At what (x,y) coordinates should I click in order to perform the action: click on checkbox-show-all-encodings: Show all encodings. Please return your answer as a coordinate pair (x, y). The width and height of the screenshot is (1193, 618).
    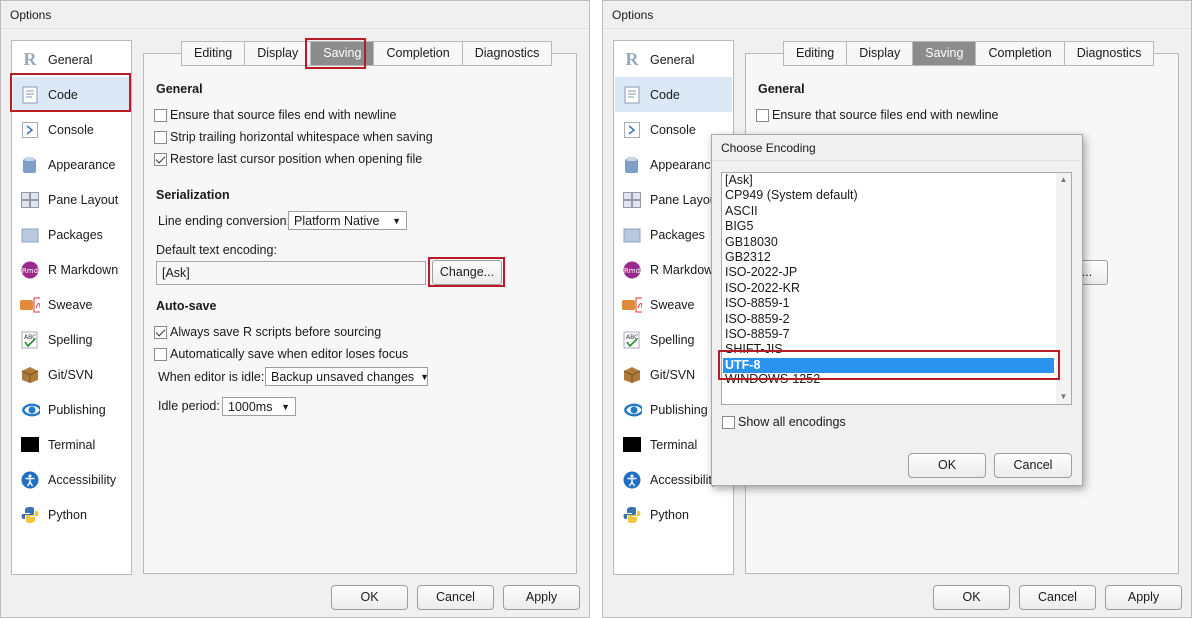
    Looking at the image, I should click on (784, 422).